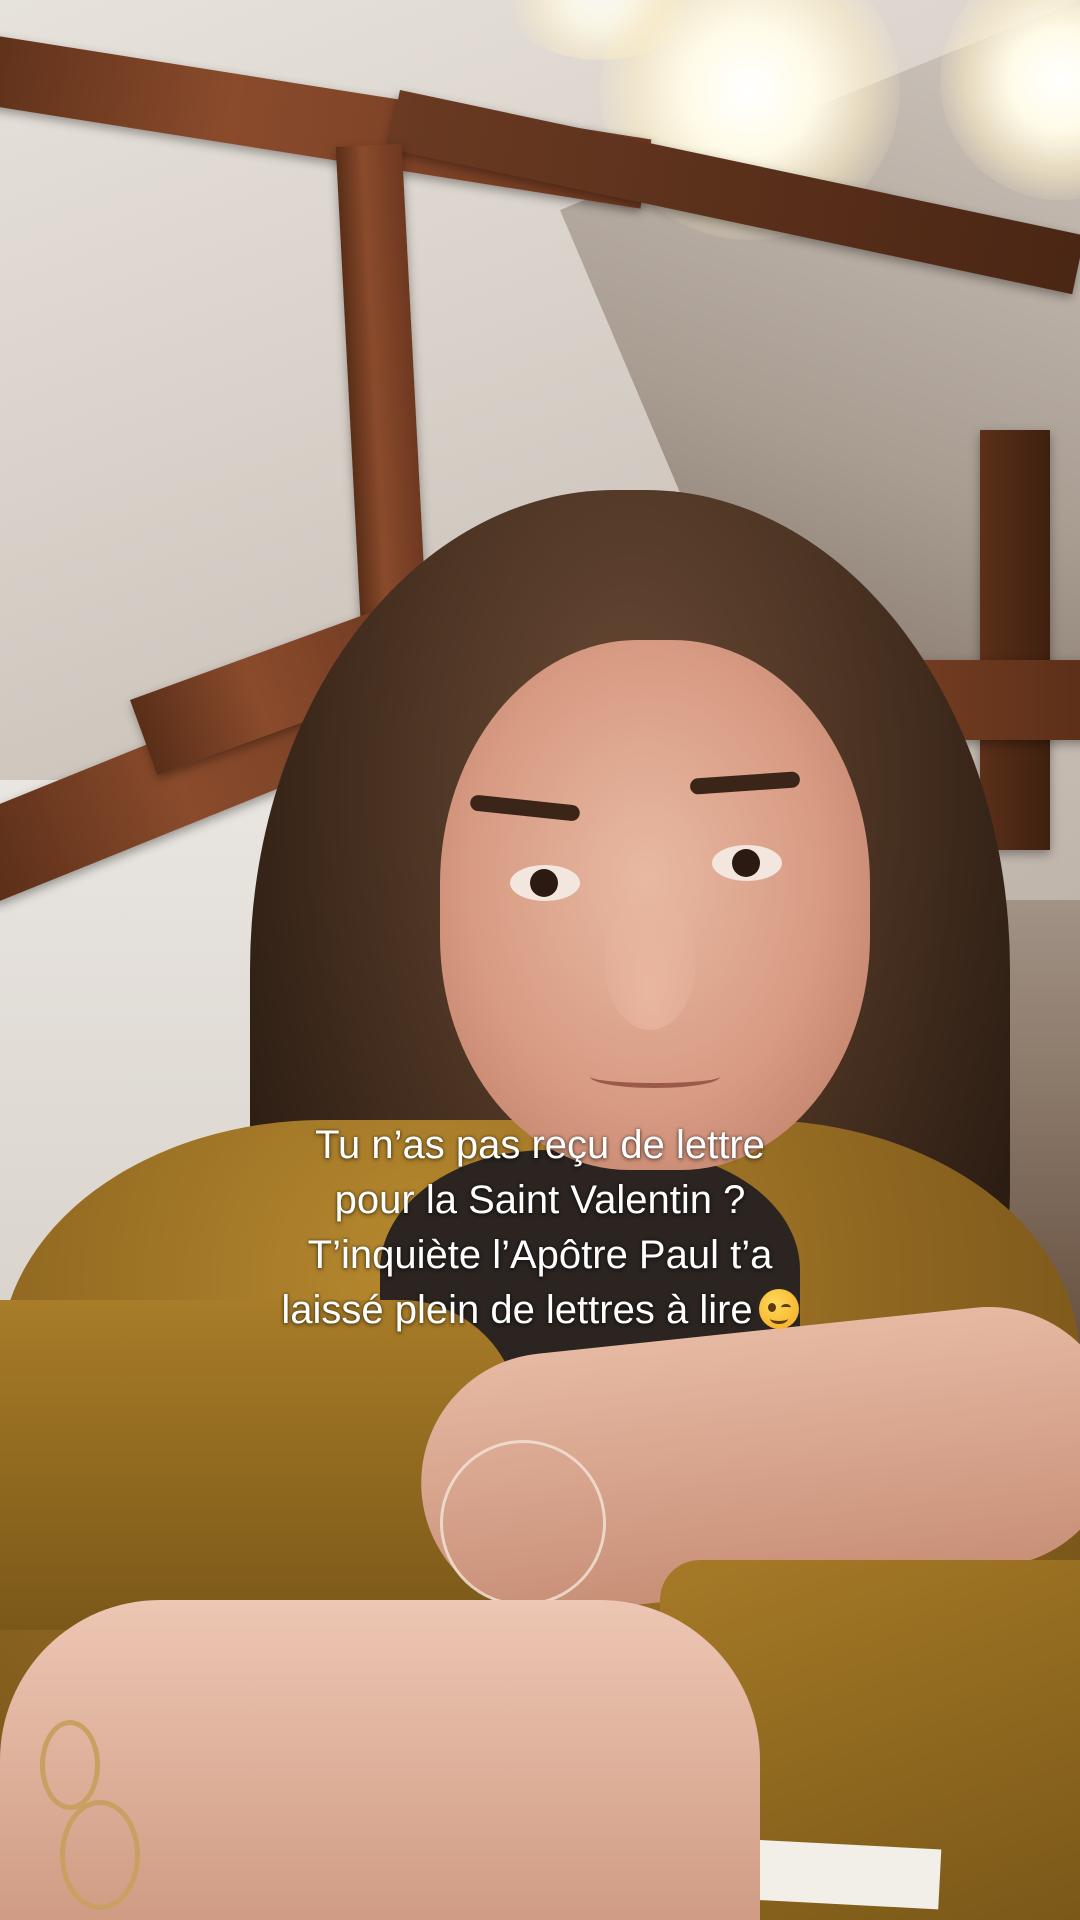 The image size is (1080, 1920). I want to click on mouth, so click(655, 1076).